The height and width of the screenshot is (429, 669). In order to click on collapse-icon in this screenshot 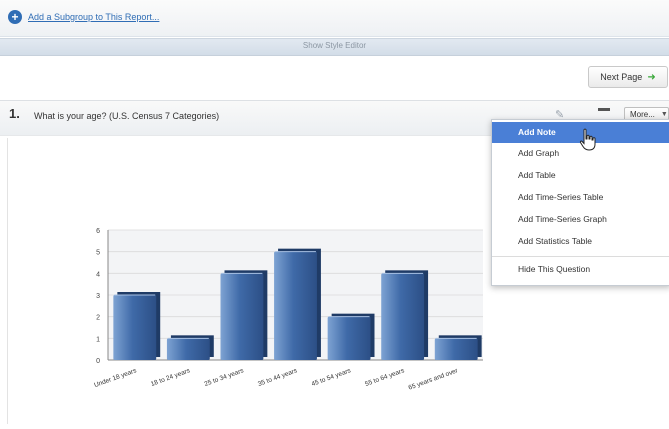, I will do `click(604, 109)`.